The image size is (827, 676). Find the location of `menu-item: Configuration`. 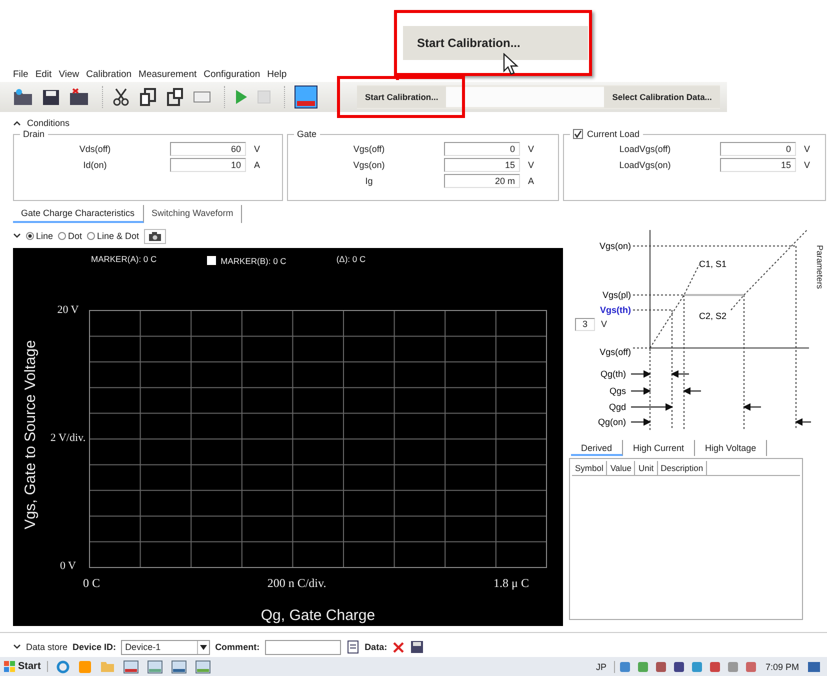

menu-item: Configuration is located at coordinates (232, 74).